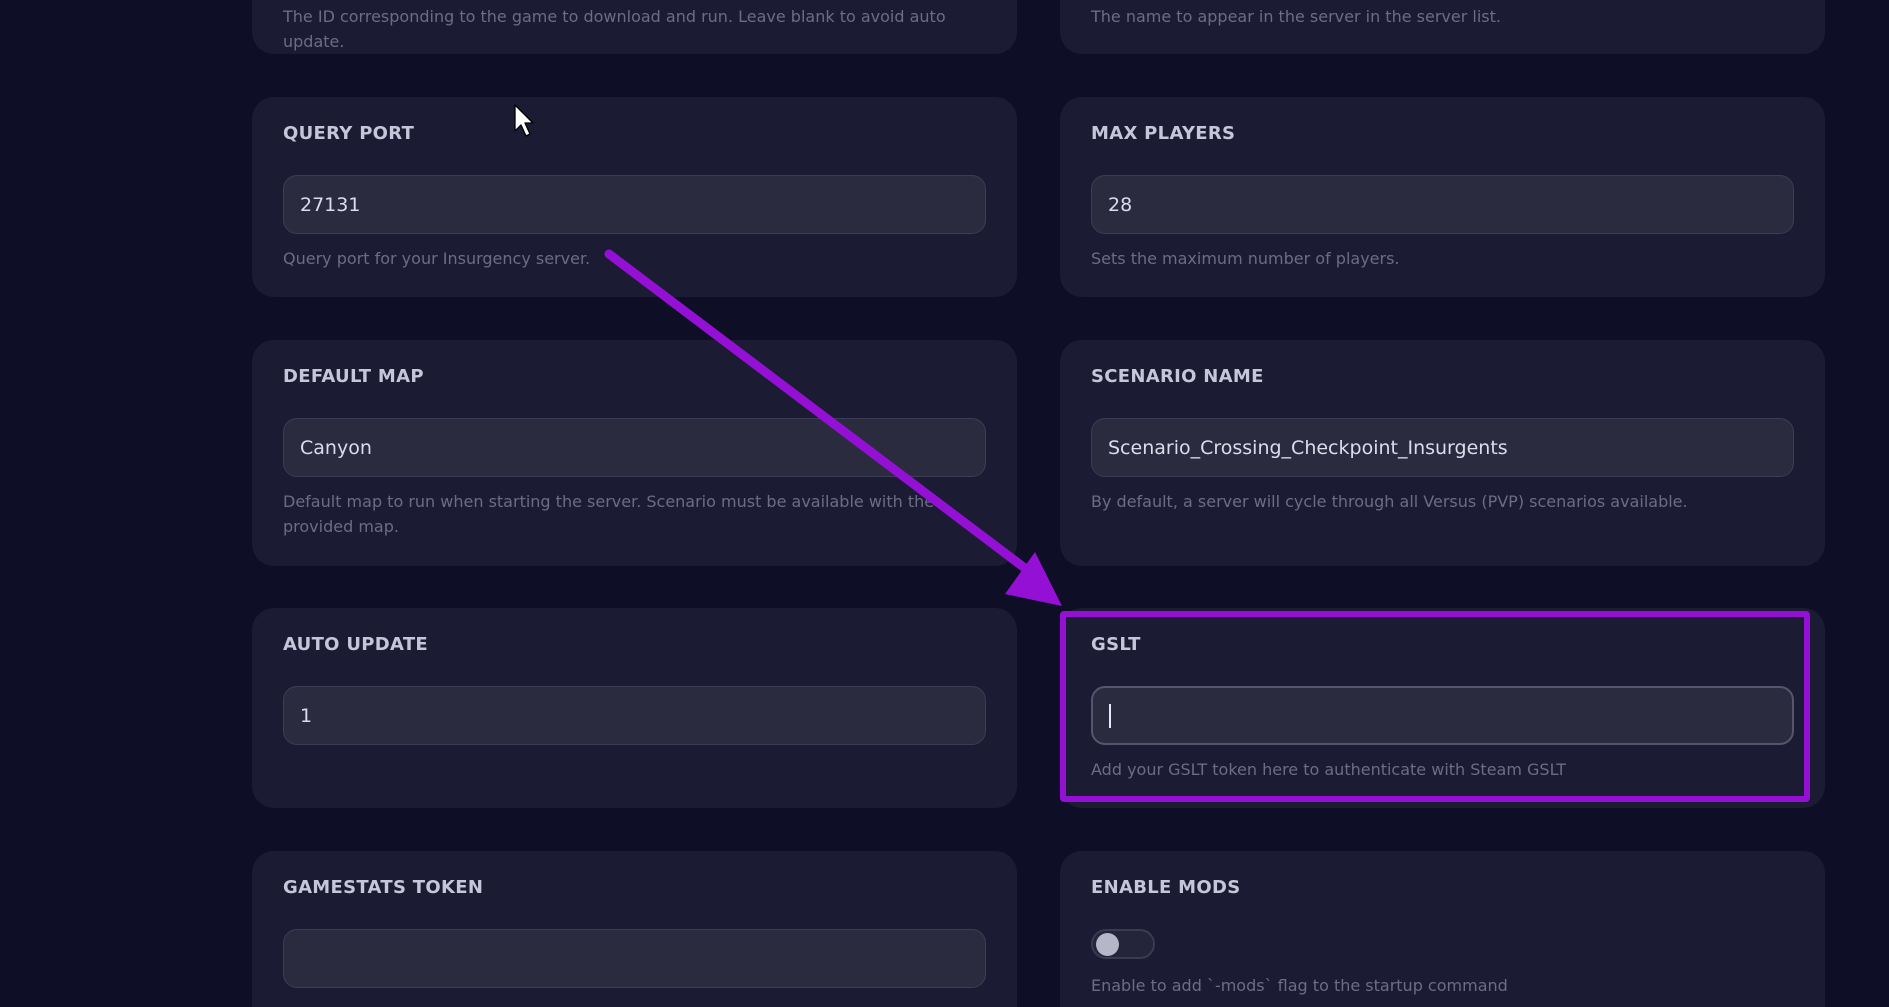  I want to click on query-port-input: 27131, so click(634, 204).